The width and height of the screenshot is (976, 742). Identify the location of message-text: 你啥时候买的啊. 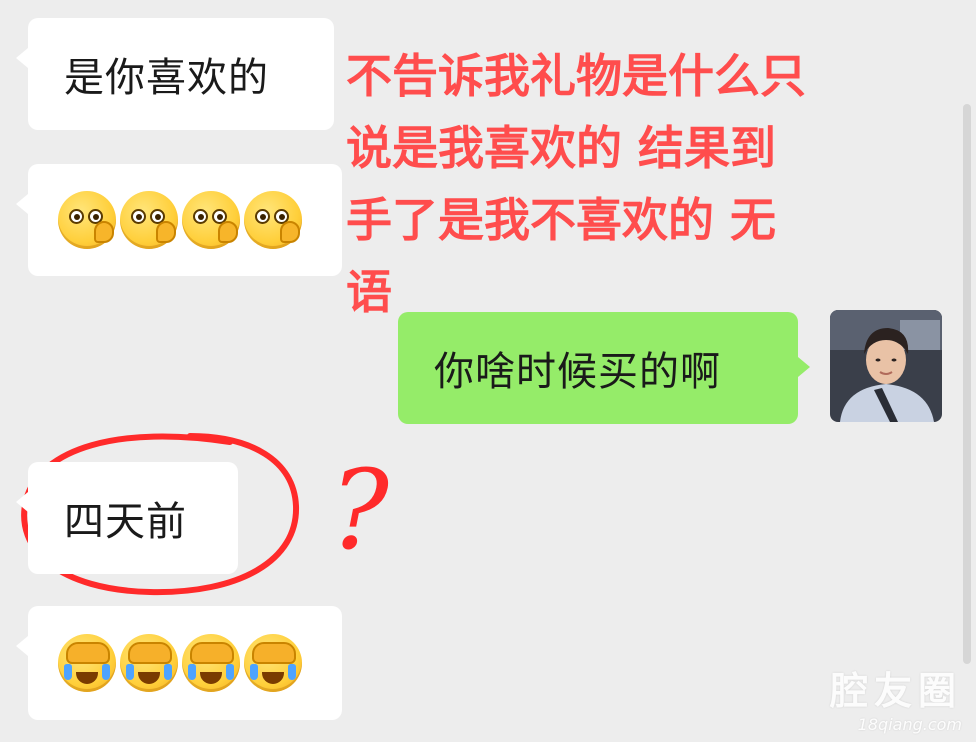
(577, 372).